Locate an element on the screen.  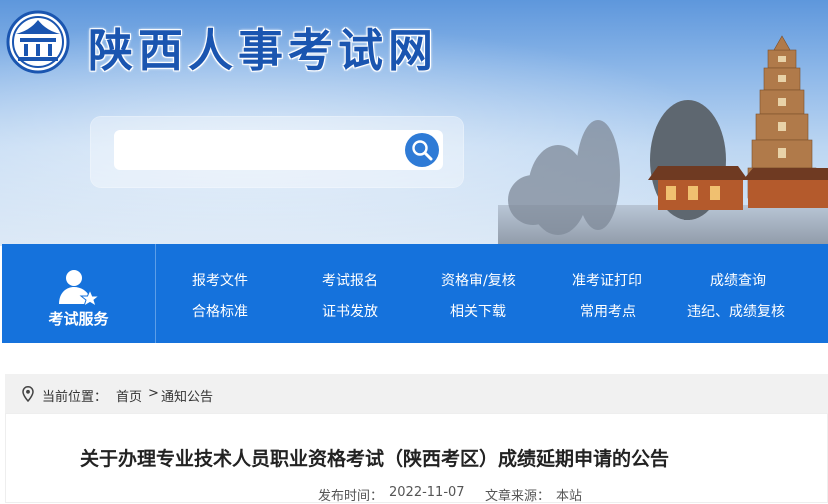
user-badge-icon is located at coordinates (79, 288).